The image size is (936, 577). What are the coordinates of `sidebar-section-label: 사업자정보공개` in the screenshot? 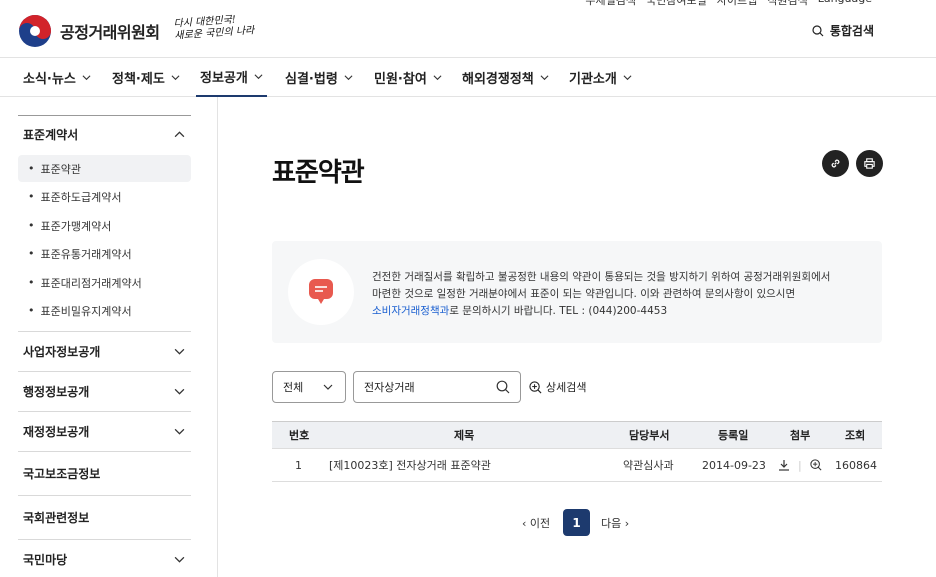 It's located at (62, 352).